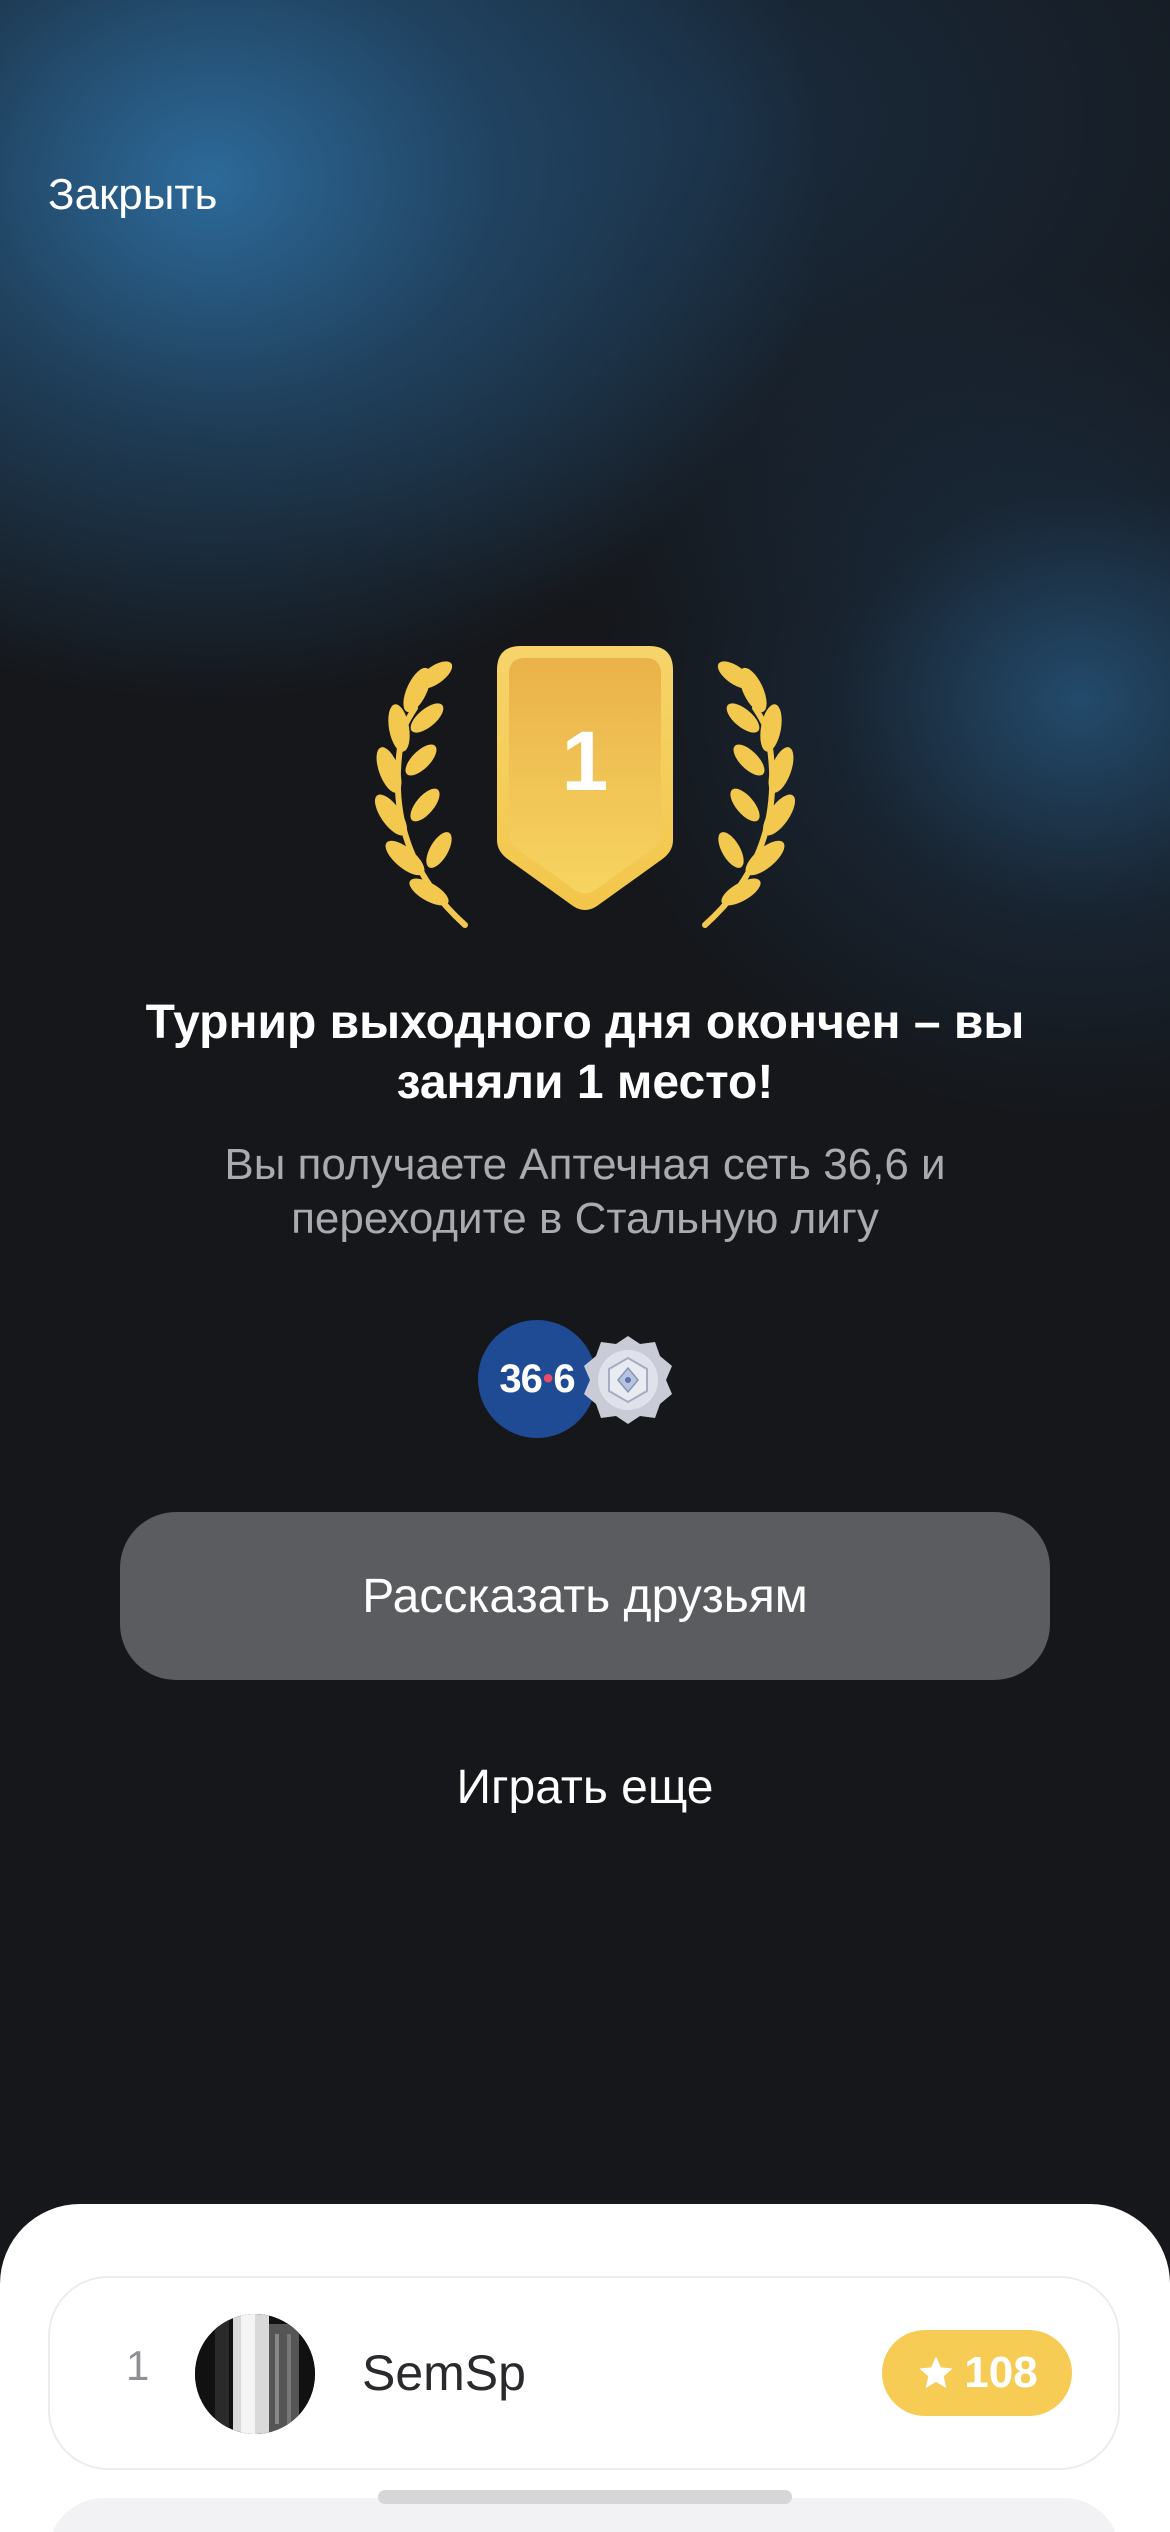 The height and width of the screenshot is (2532, 1170). What do you see at coordinates (936, 2372) in the screenshot?
I see `star-icon` at bounding box center [936, 2372].